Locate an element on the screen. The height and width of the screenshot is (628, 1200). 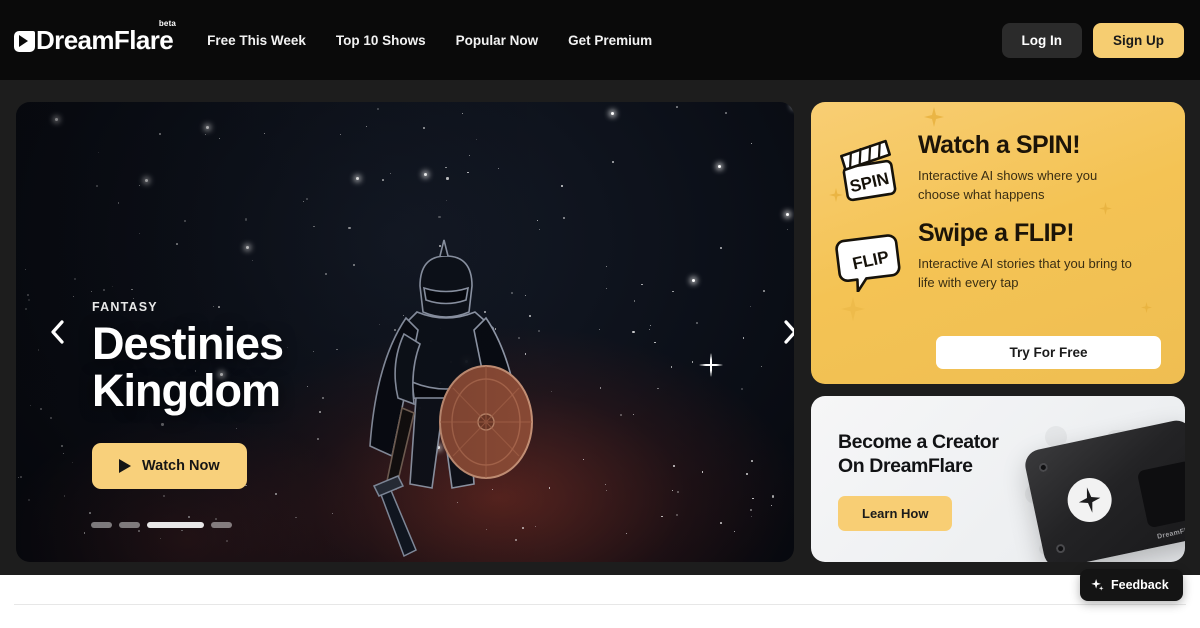
creator-heading: Become a Creator On DreamFlare is located at coordinates (918, 454).